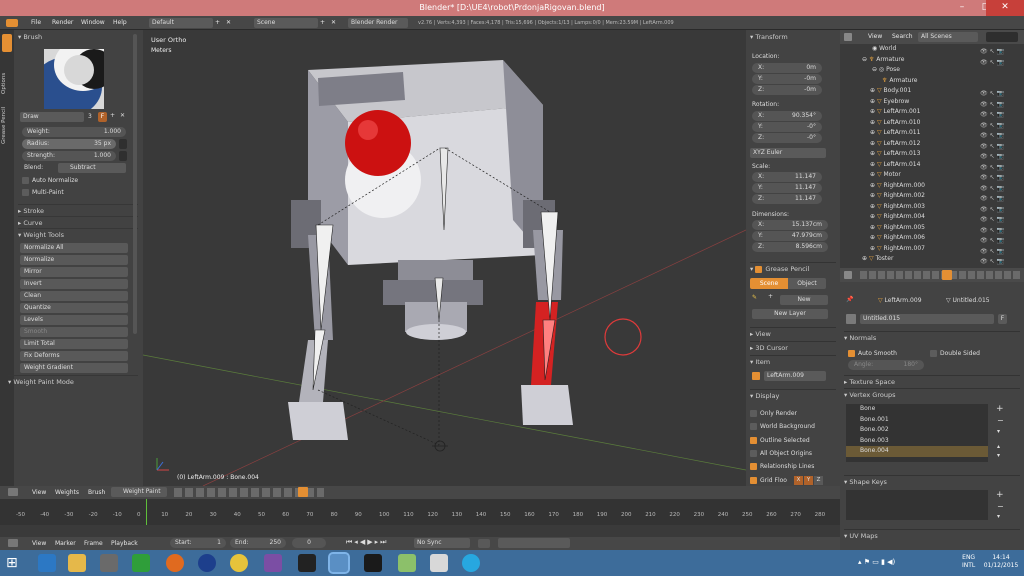 The width and height of the screenshot is (1024, 576). I want to click on blender-icon, so click(12, 23).